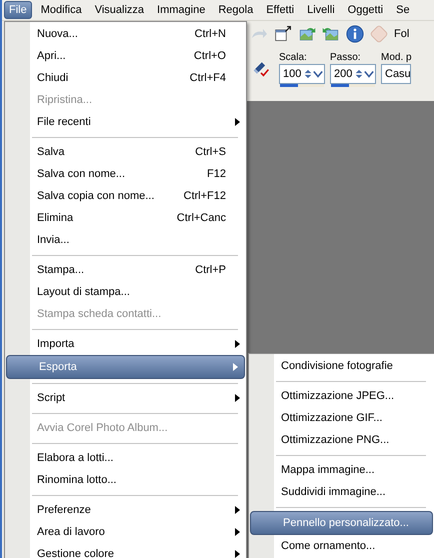 The width and height of the screenshot is (434, 558). Describe the element at coordinates (321, 10) in the screenshot. I see `menu-bar-item: Livelli` at that location.